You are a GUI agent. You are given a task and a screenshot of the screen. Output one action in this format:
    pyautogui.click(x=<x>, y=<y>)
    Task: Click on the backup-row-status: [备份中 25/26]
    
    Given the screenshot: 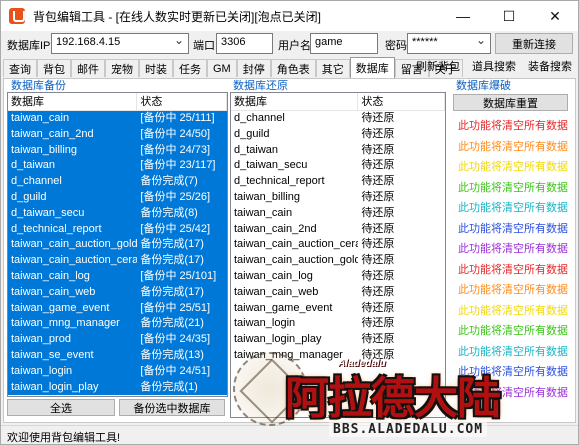 What is the action you would take?
    pyautogui.click(x=175, y=196)
    